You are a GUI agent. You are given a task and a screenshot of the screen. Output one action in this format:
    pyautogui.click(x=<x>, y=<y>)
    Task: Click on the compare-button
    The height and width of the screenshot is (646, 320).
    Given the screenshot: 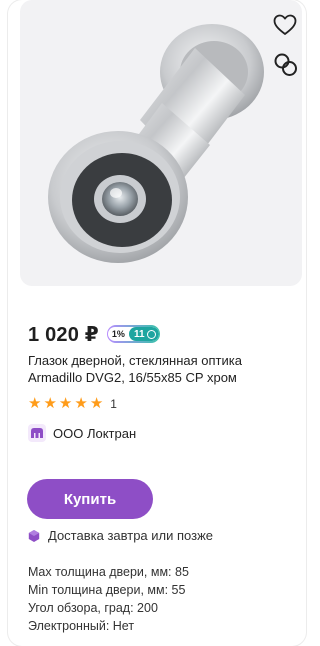 What is the action you would take?
    pyautogui.click(x=287, y=65)
    